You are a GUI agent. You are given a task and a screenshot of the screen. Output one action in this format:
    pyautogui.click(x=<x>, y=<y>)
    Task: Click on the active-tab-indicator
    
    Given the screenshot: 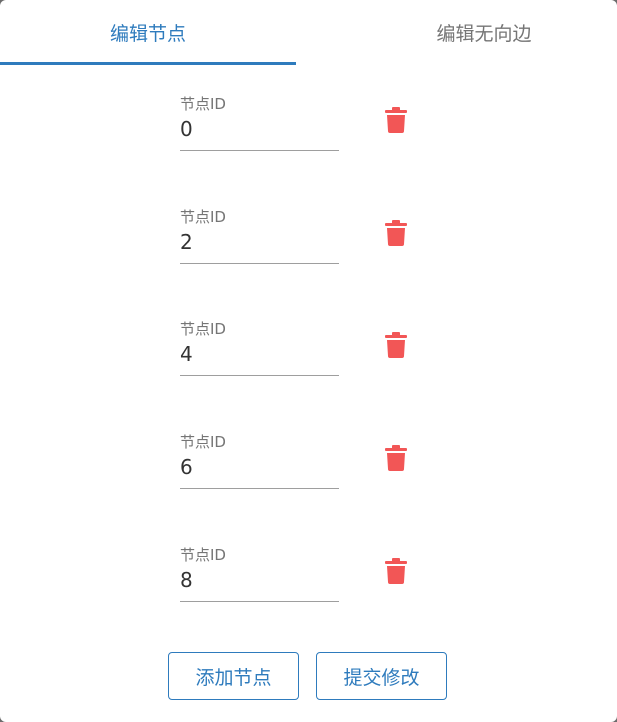 What is the action you would take?
    pyautogui.click(x=148, y=63)
    